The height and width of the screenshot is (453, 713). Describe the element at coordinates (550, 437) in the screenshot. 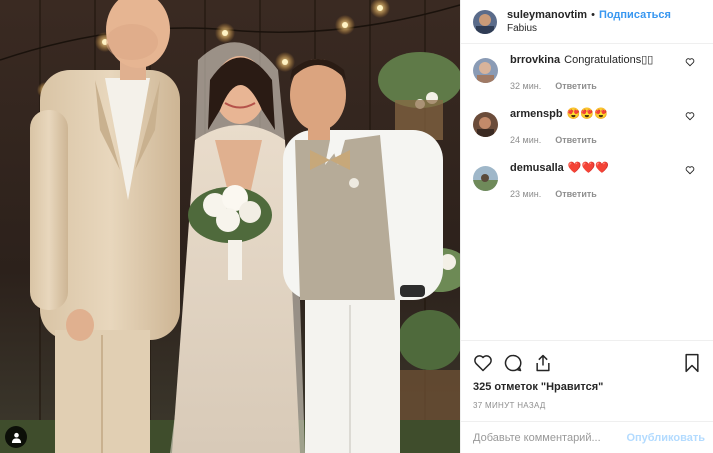

I see `comment-input` at that location.